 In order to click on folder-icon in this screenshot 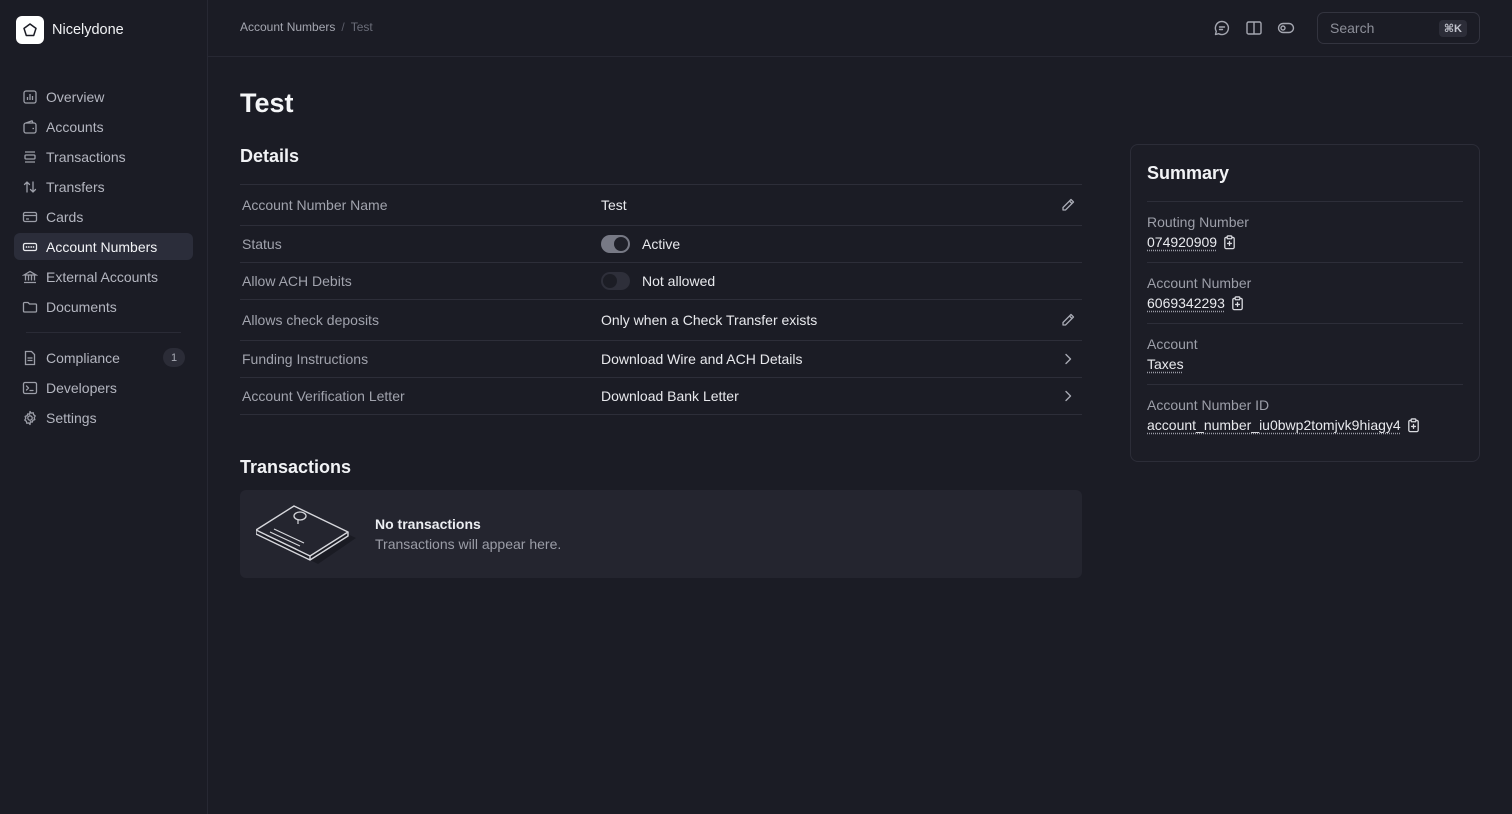, I will do `click(30, 307)`.